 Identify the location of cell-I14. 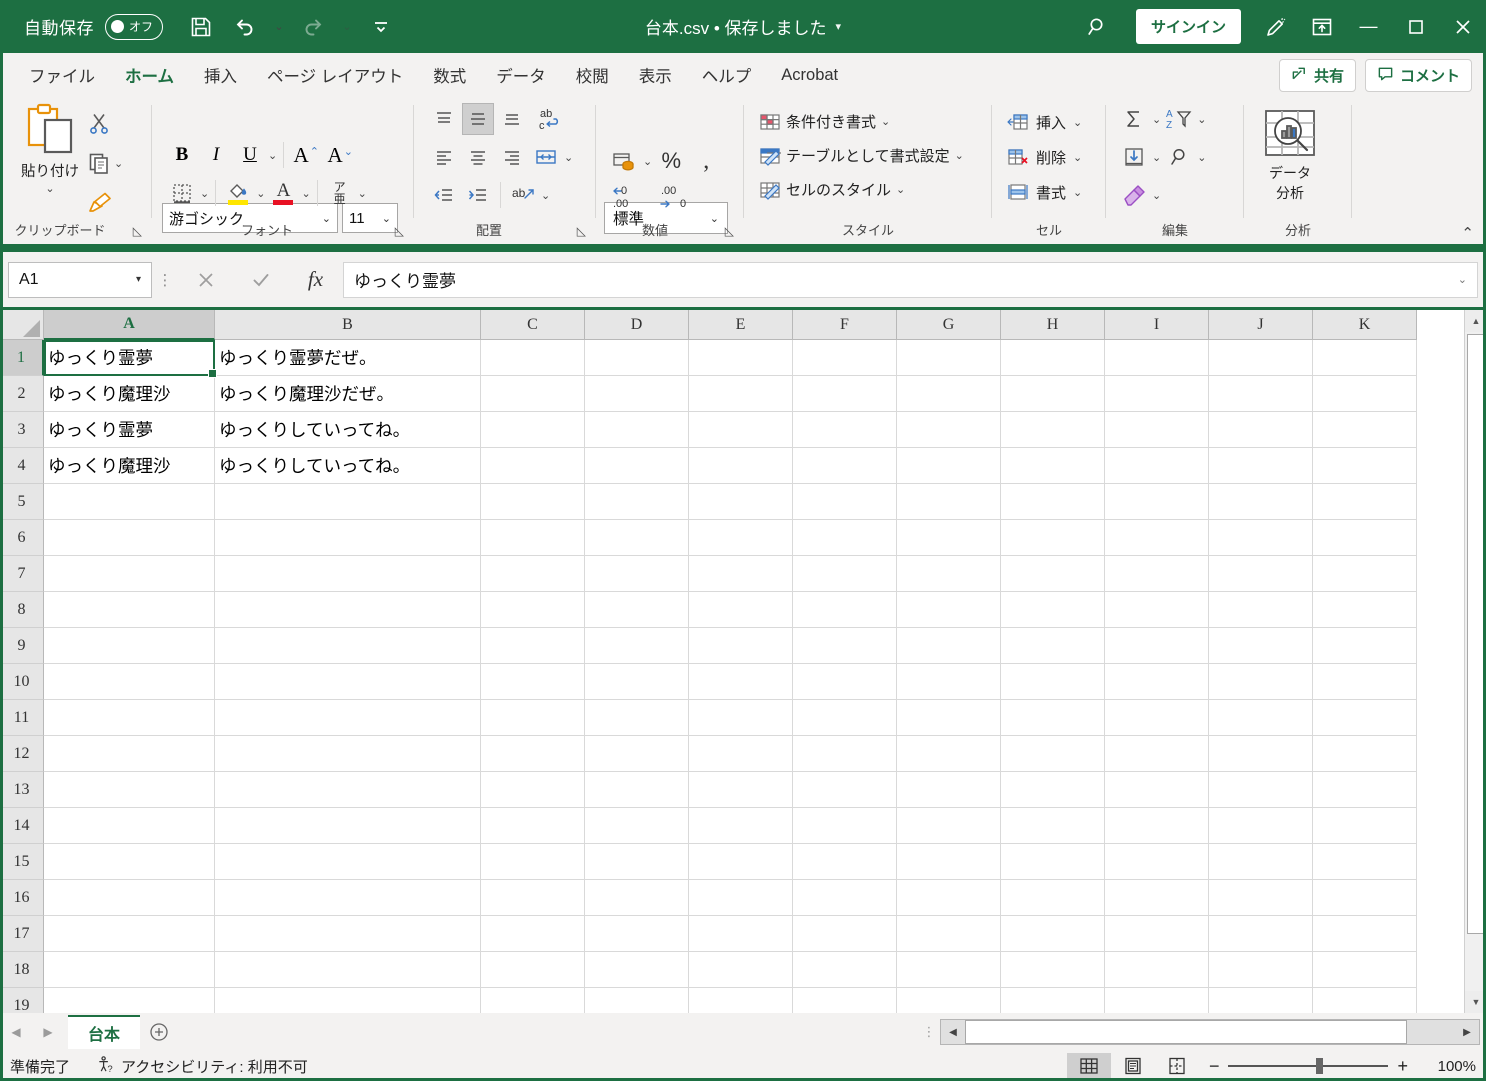
(1157, 825).